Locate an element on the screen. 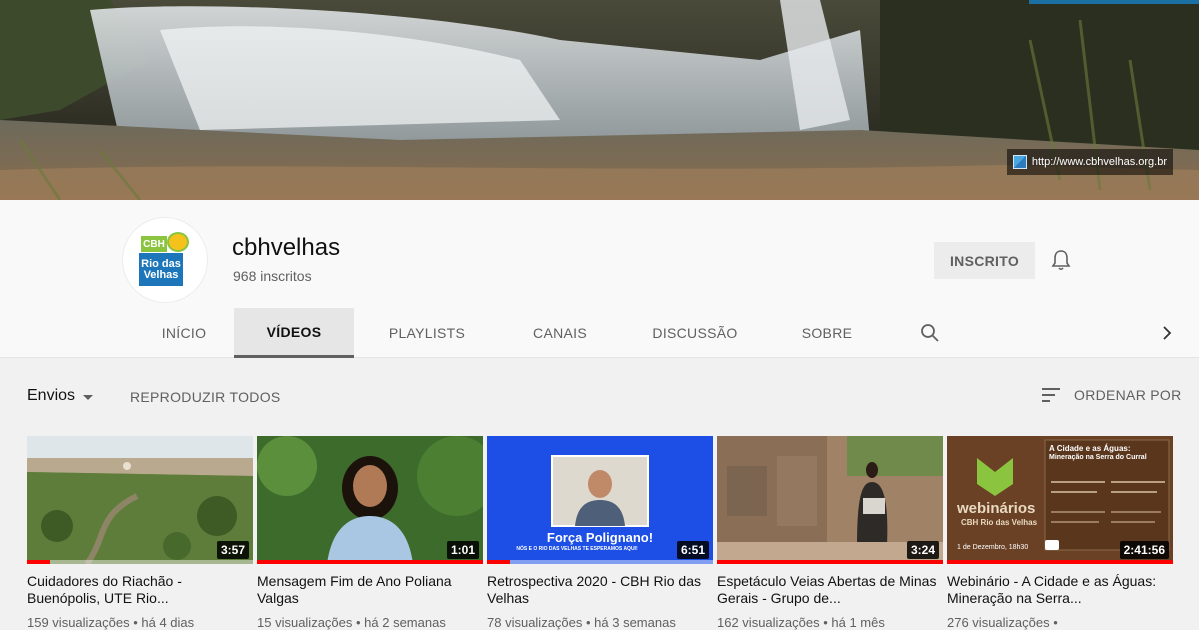  chevron-right-icon is located at coordinates (1167, 333).